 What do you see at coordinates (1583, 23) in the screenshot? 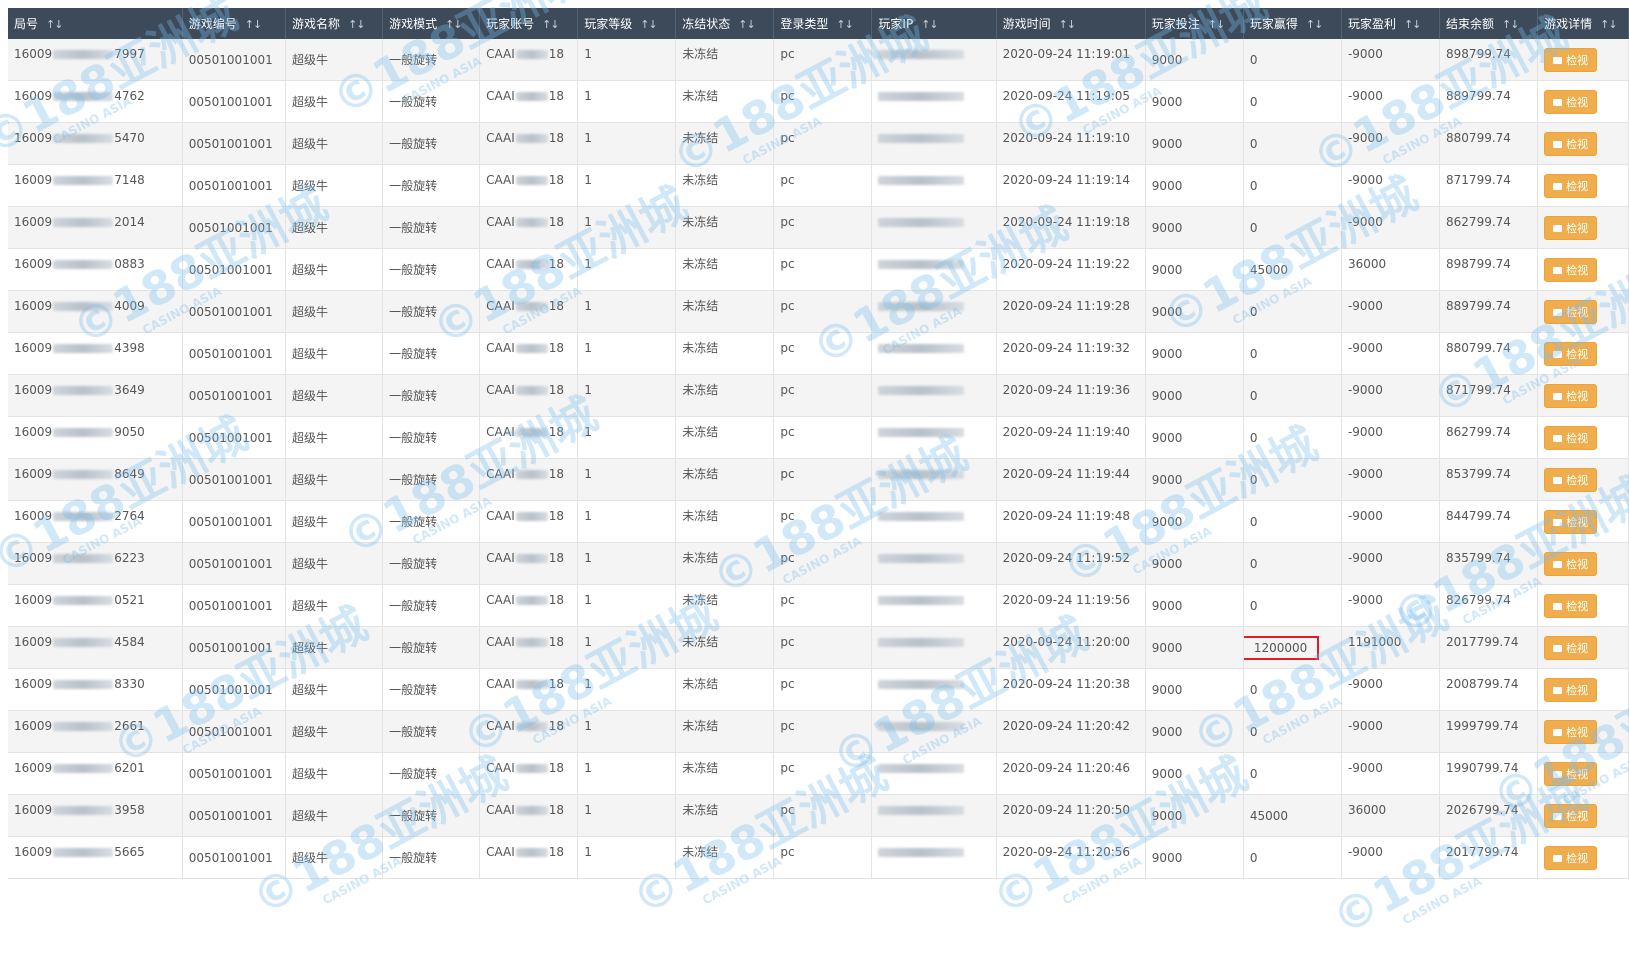
I see `column-header: 游戏详情 ↑↓` at bounding box center [1583, 23].